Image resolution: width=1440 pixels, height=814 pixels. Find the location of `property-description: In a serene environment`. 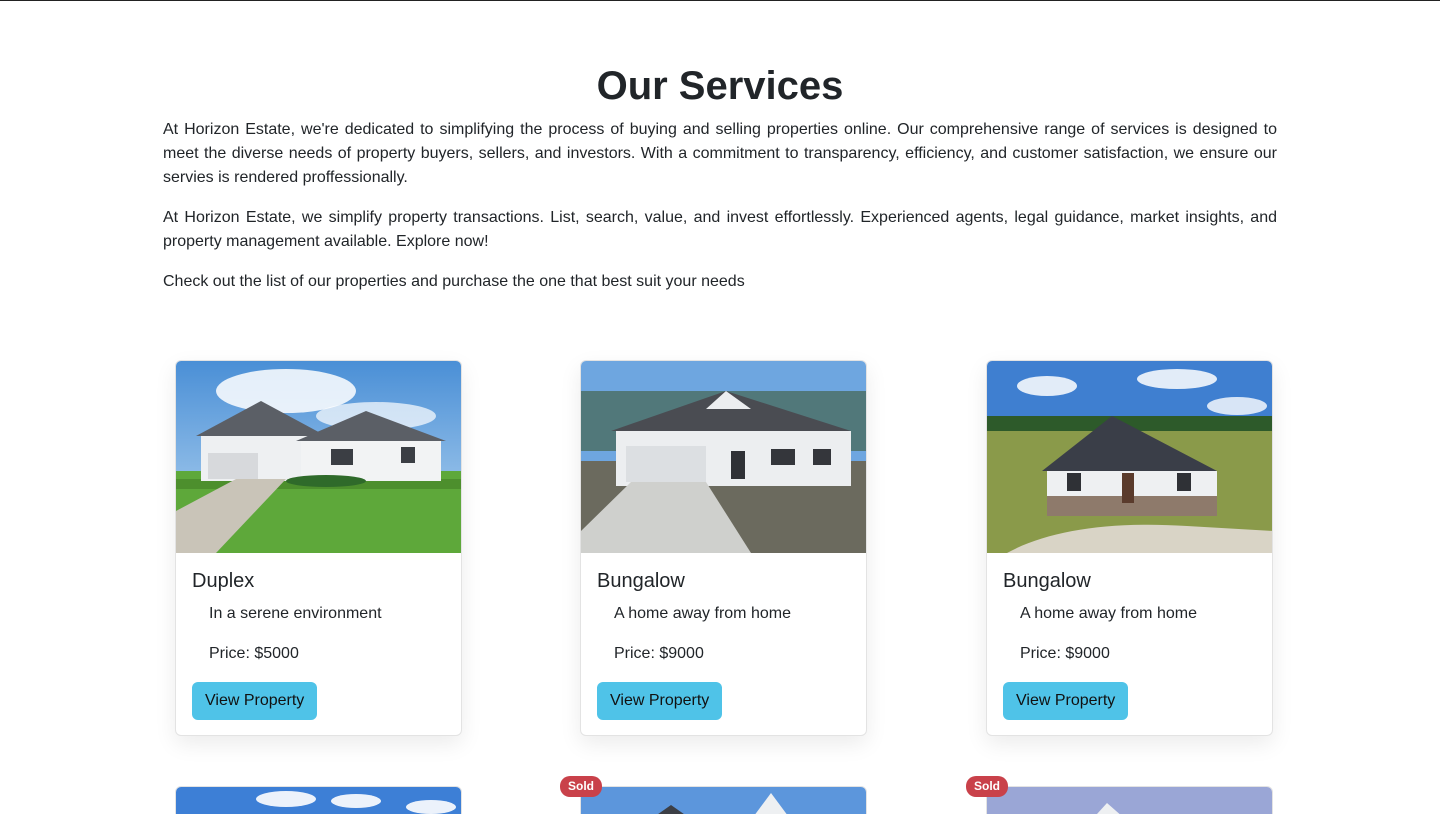

property-description: In a serene environment is located at coordinates (295, 613).